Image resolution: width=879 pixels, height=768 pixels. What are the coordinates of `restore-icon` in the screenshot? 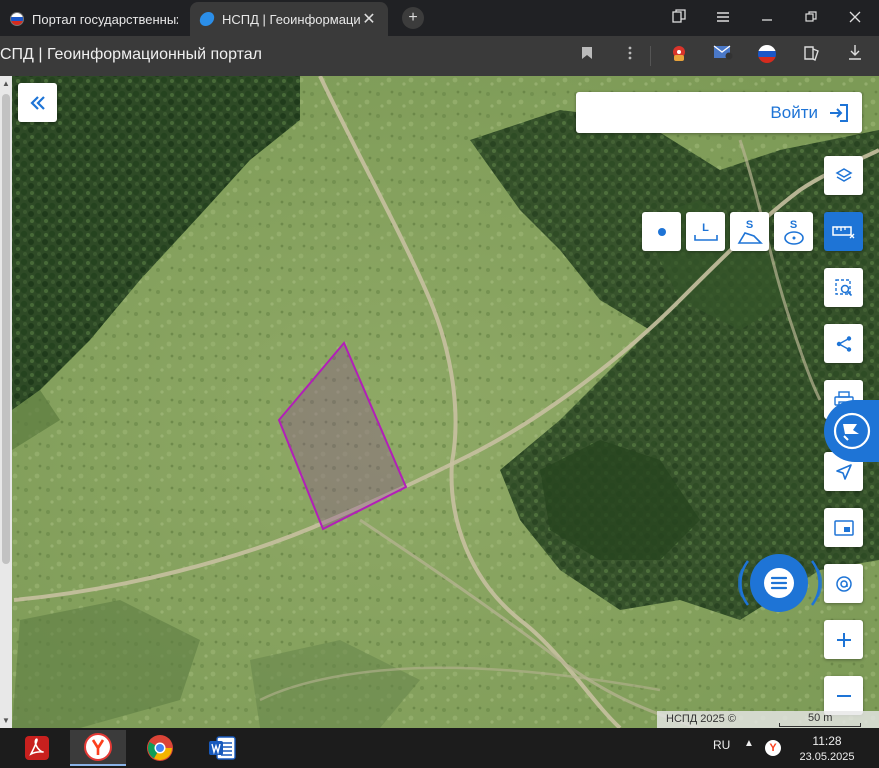 It's located at (811, 18).